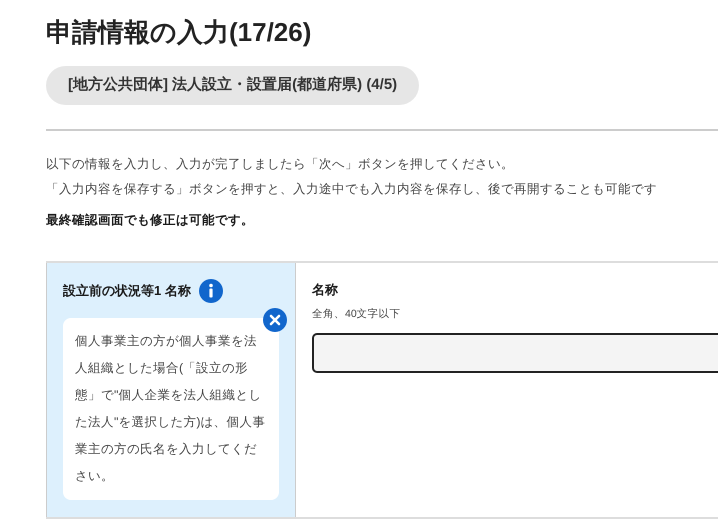 The width and height of the screenshot is (718, 528). What do you see at coordinates (356, 314) in the screenshot?
I see `field-hint: 全角、40文字以下` at bounding box center [356, 314].